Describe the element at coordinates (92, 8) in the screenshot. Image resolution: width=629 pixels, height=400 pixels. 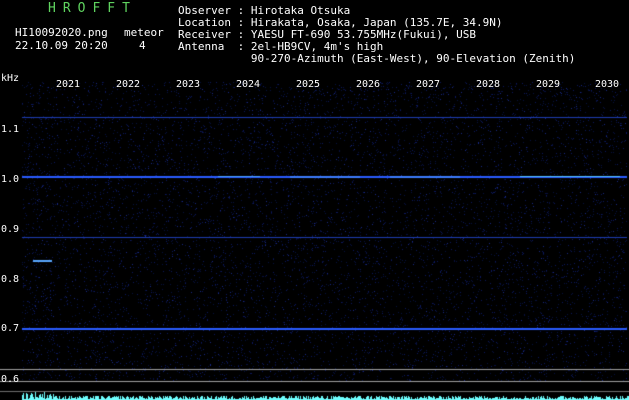
I see `program-title: HROFFT` at that location.